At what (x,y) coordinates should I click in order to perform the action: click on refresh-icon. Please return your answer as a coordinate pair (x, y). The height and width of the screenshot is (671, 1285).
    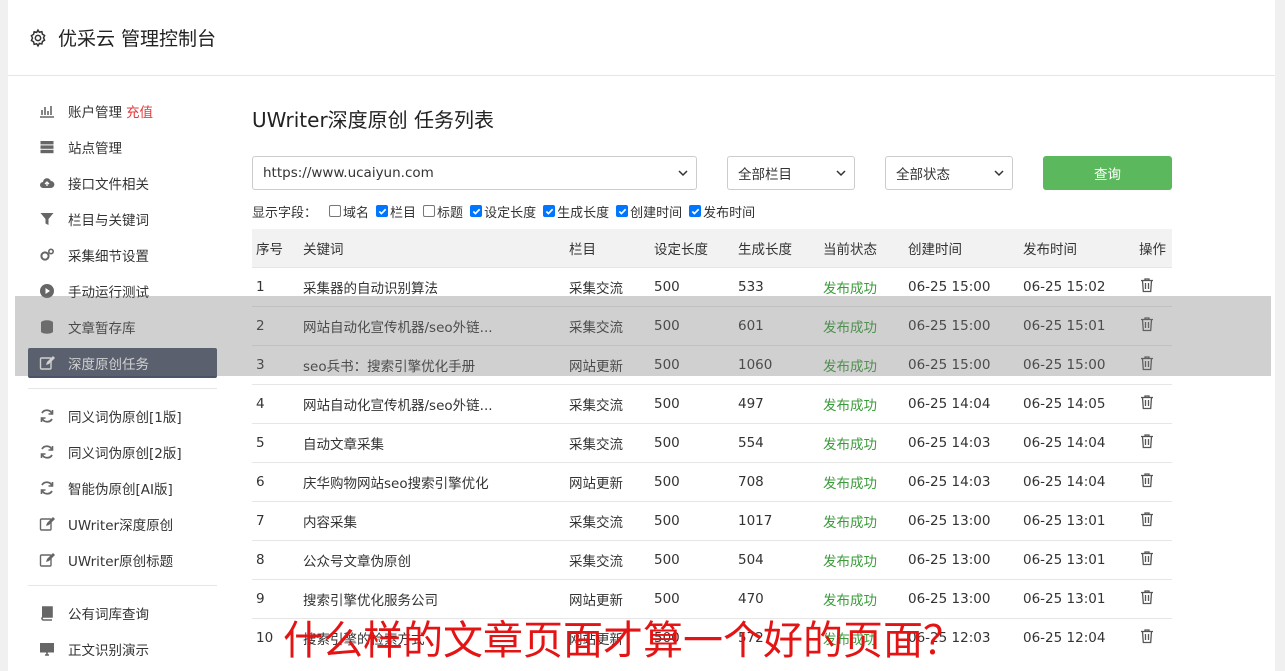
    Looking at the image, I should click on (47, 488).